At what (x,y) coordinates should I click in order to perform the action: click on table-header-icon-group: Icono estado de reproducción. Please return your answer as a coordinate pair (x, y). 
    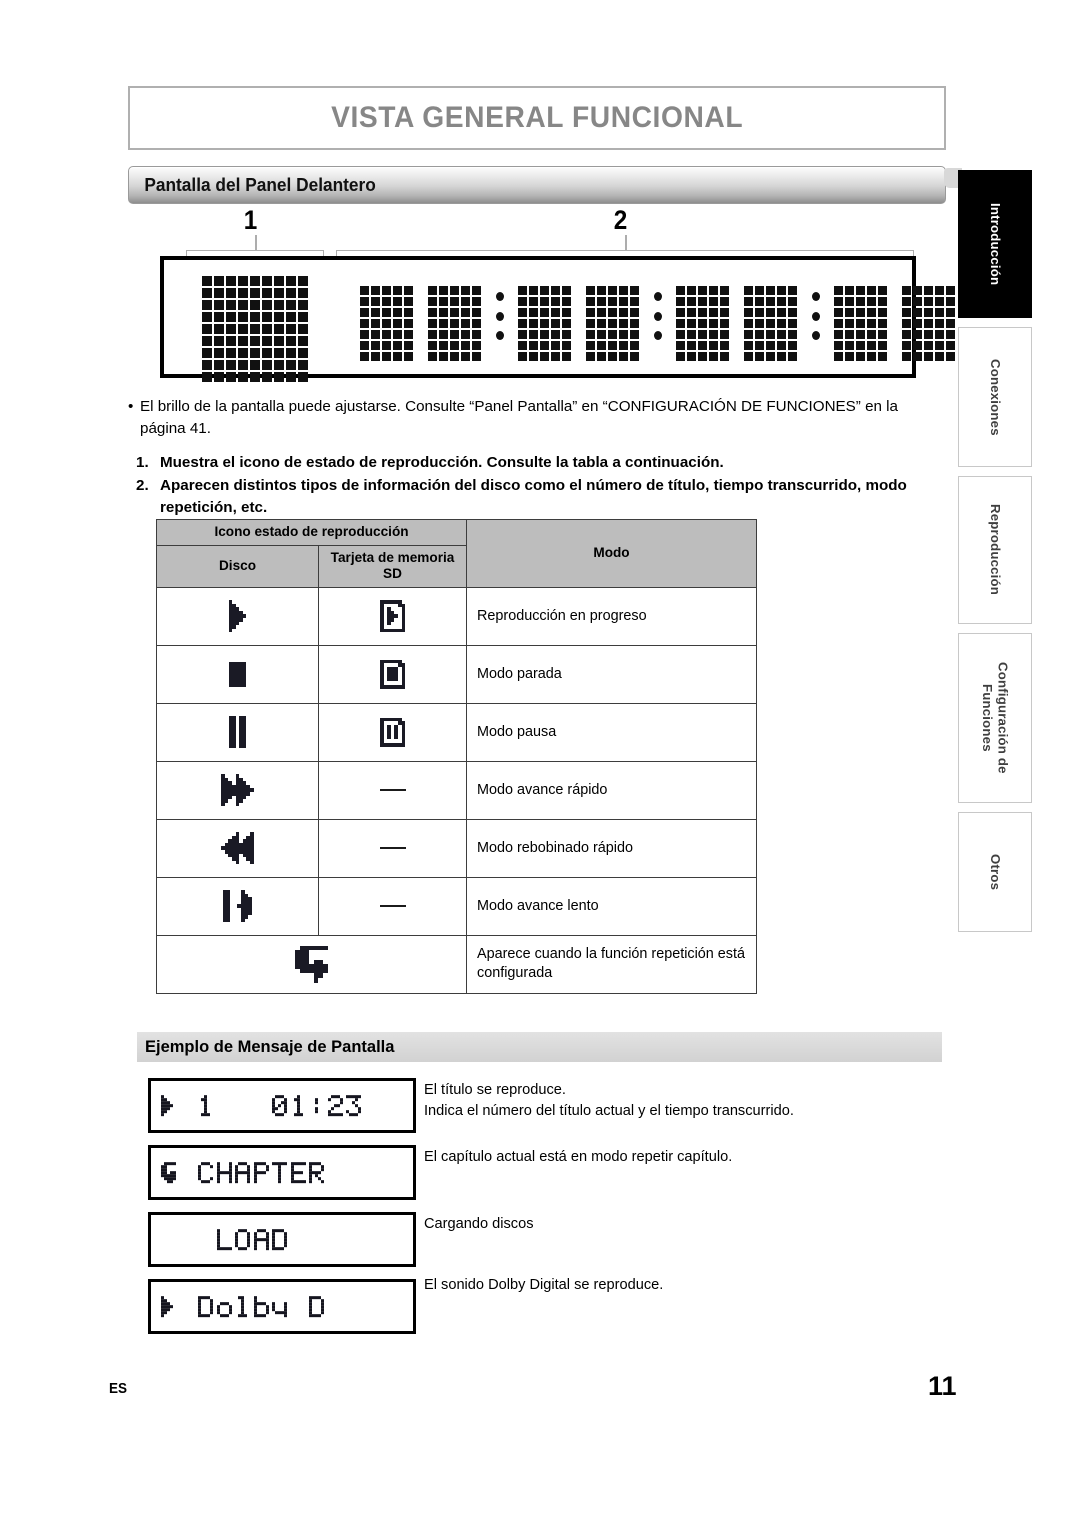
    Looking at the image, I should click on (311, 532).